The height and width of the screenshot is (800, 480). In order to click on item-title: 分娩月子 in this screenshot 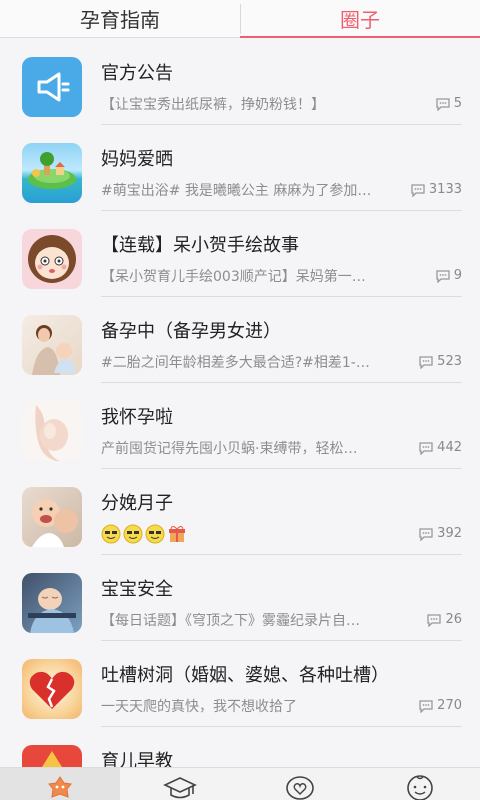, I will do `click(137, 503)`.